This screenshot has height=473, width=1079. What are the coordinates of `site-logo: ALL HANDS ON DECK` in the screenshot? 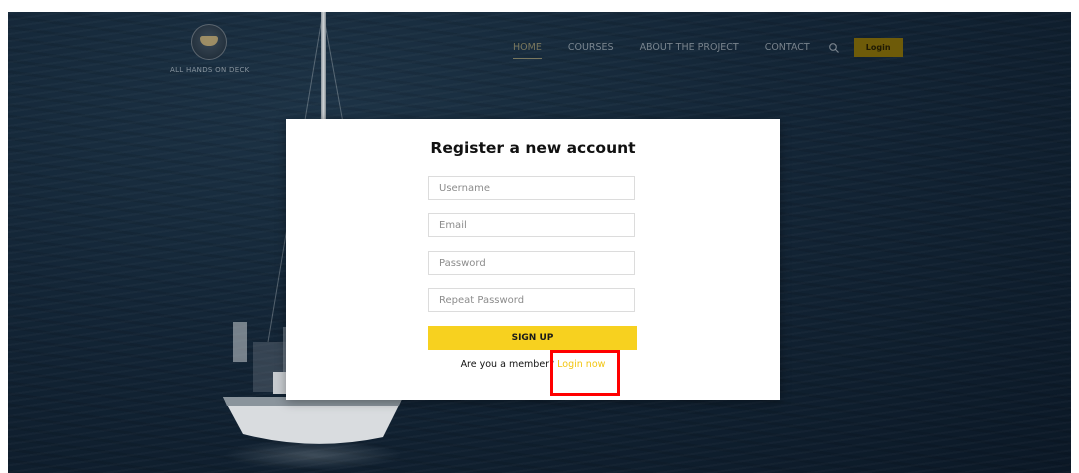 It's located at (210, 49).